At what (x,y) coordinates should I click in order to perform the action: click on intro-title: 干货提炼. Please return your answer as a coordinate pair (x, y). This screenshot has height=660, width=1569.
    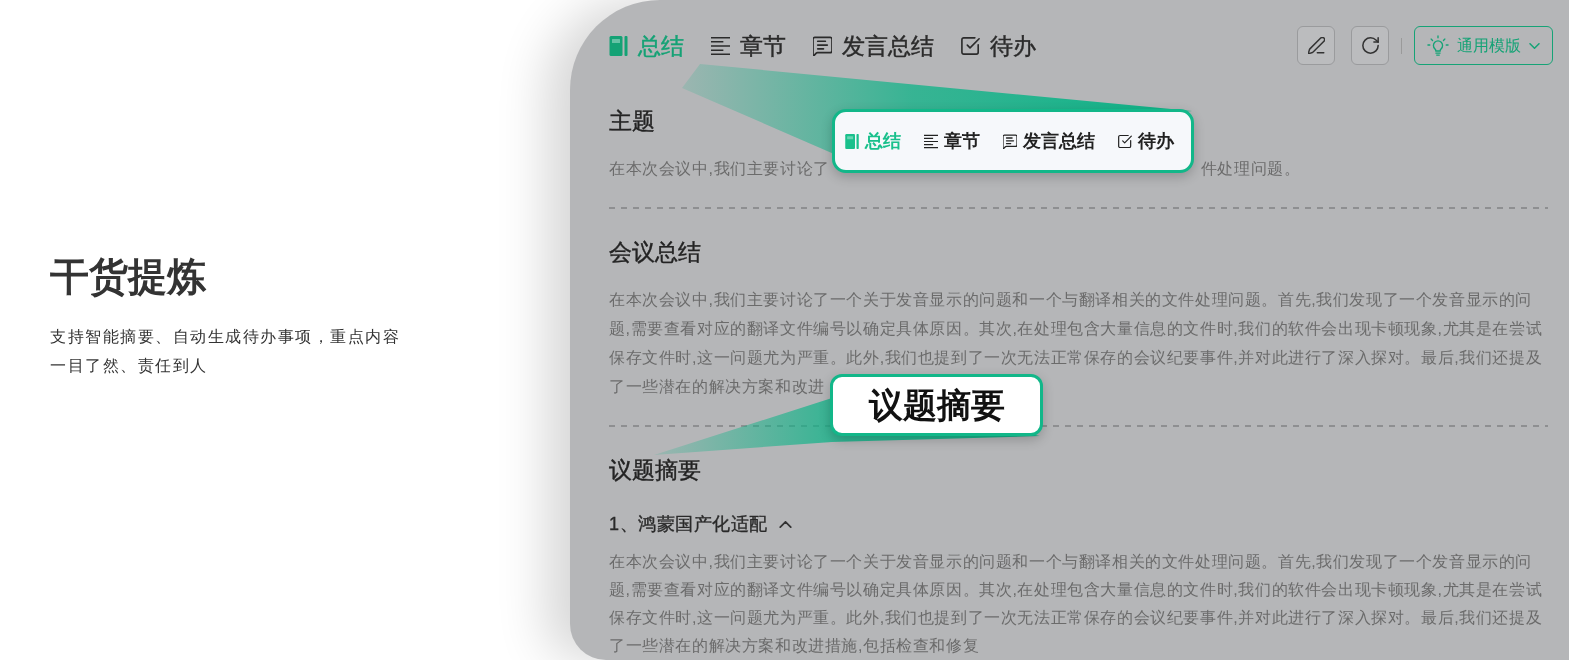
    Looking at the image, I should click on (128, 277).